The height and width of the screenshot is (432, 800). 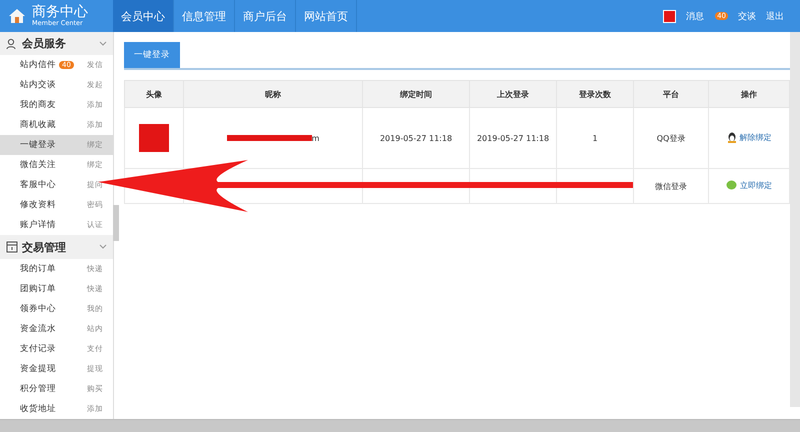 I want to click on bind-link: 立即绑定, so click(x=749, y=185).